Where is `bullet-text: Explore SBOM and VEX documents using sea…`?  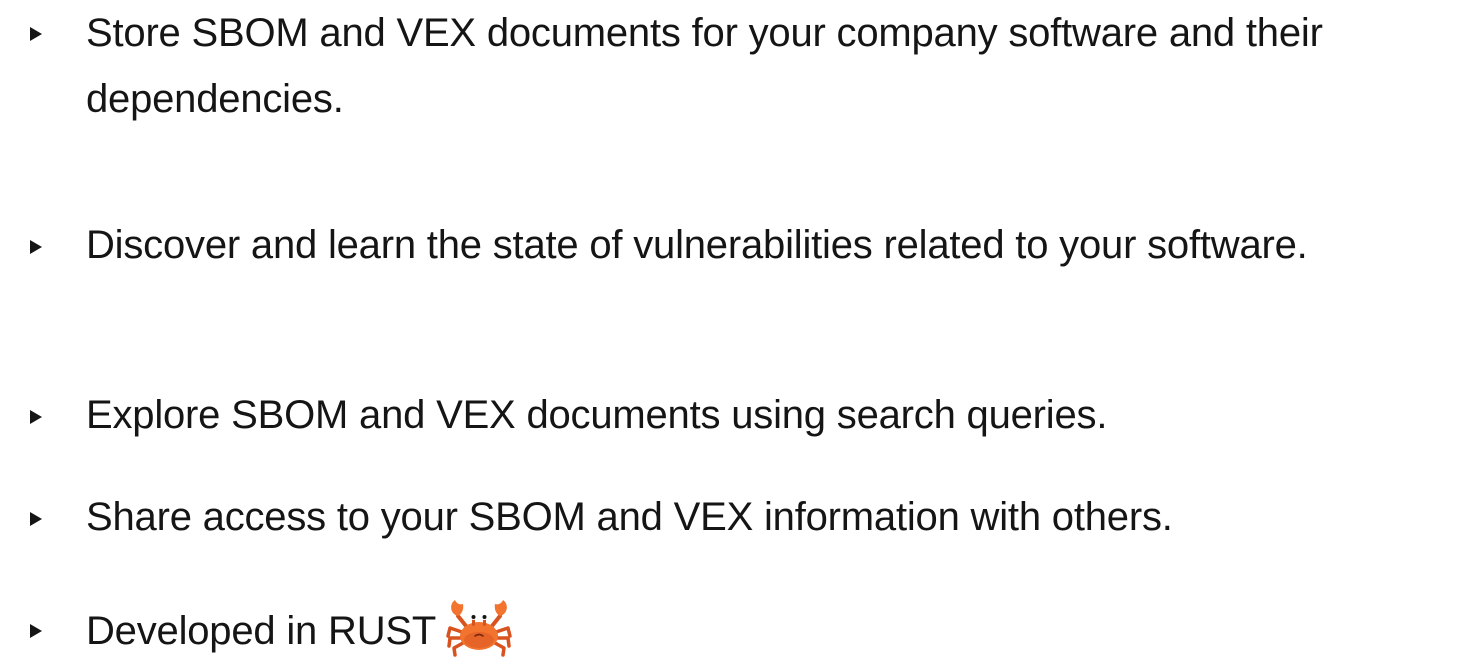
bullet-text: Explore SBOM and VEX documents using sea… is located at coordinates (597, 415).